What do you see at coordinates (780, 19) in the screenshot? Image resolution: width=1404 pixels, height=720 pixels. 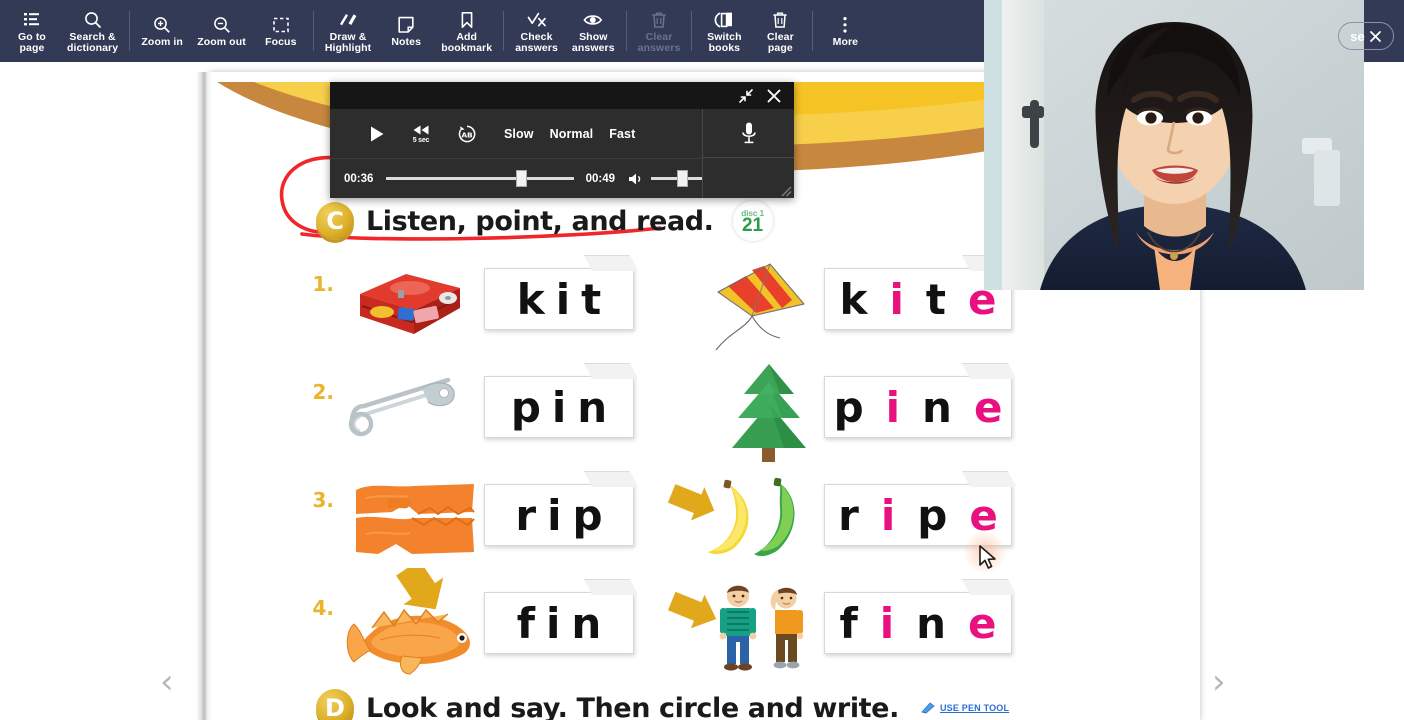 I see `trash-icon` at bounding box center [780, 19].